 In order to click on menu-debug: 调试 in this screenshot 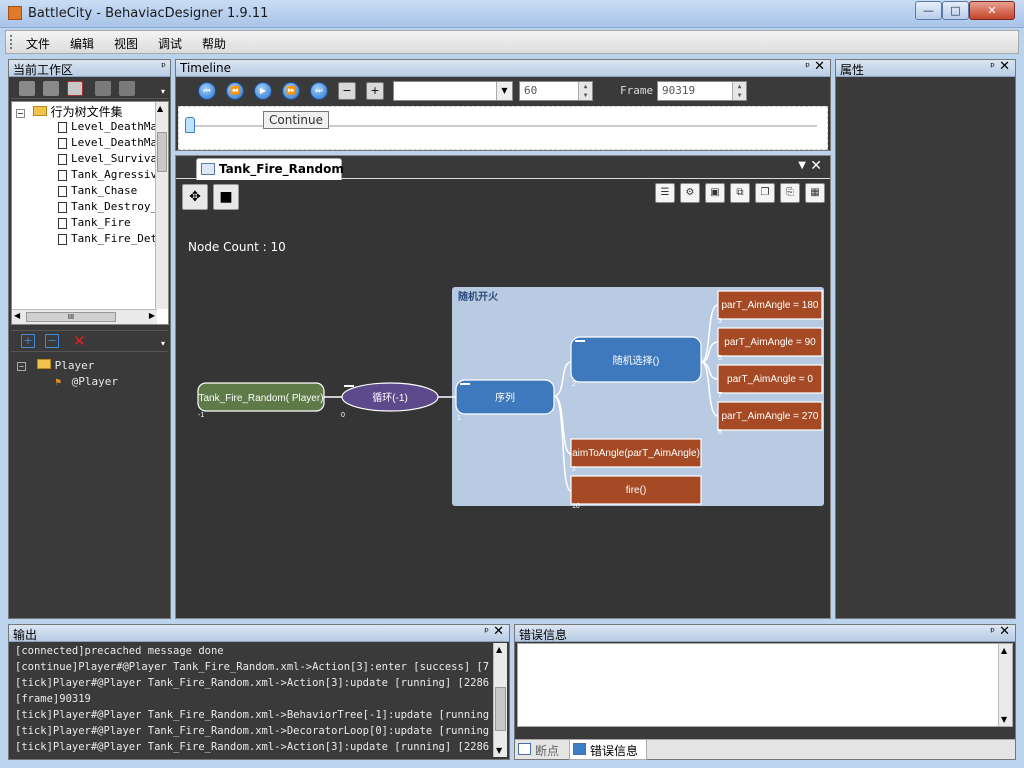, I will do `click(170, 43)`.